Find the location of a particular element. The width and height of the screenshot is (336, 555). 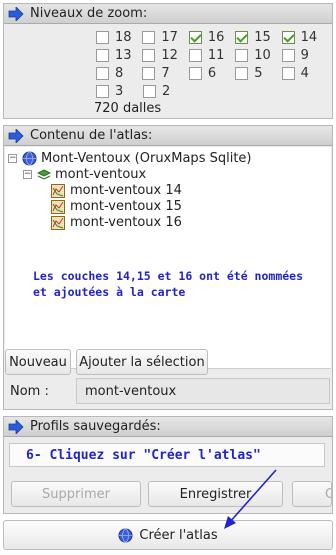

zoom-level-10: 10 is located at coordinates (258, 55).